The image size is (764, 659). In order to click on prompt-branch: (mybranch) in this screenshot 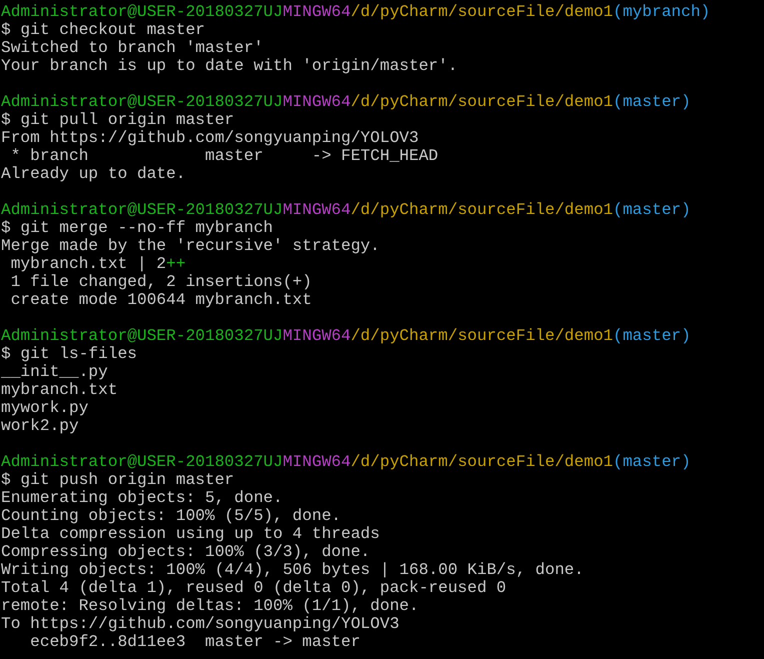, I will do `click(661, 12)`.